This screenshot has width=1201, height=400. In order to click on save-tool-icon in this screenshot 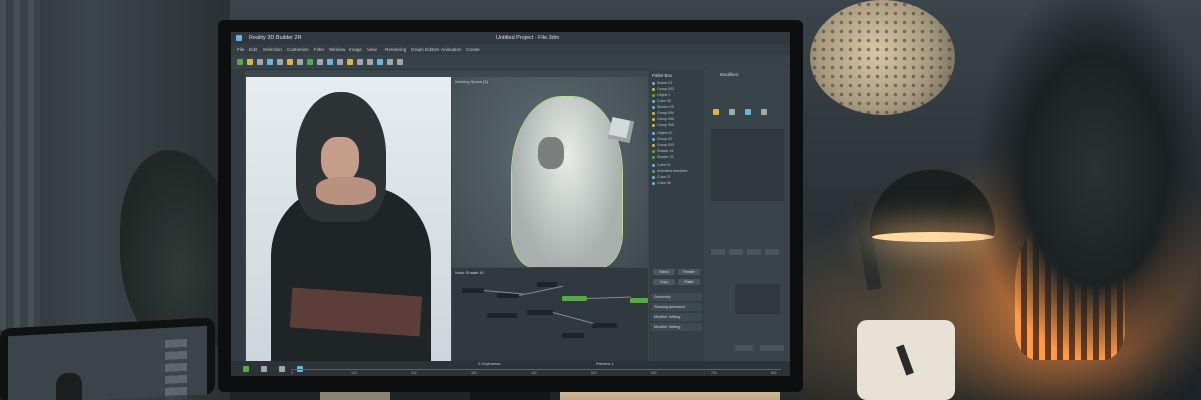, I will do `click(390, 62)`.